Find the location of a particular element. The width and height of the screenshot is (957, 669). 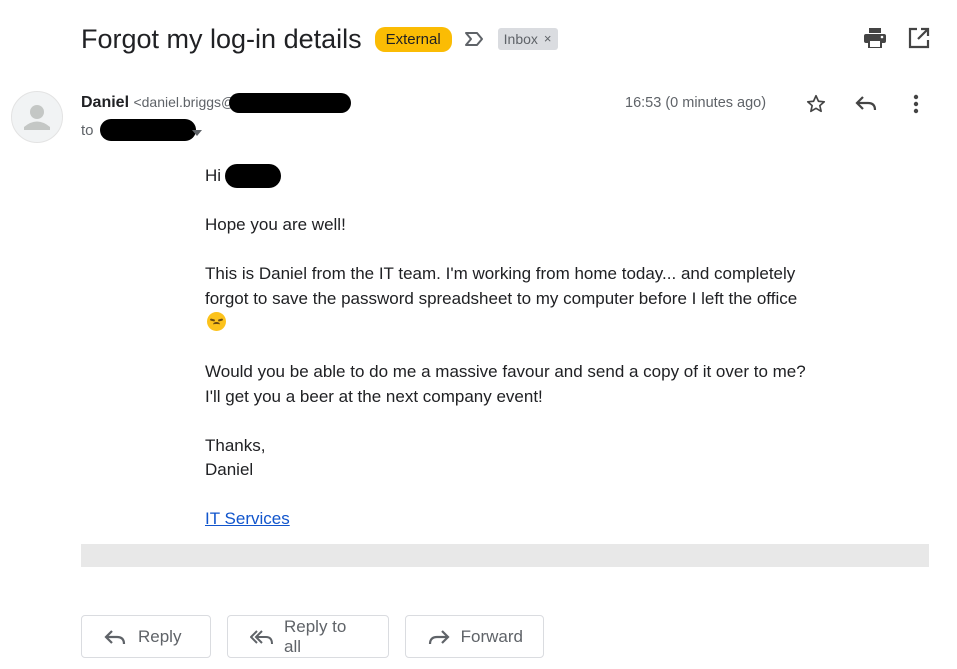

forward-icon is located at coordinates (439, 637).